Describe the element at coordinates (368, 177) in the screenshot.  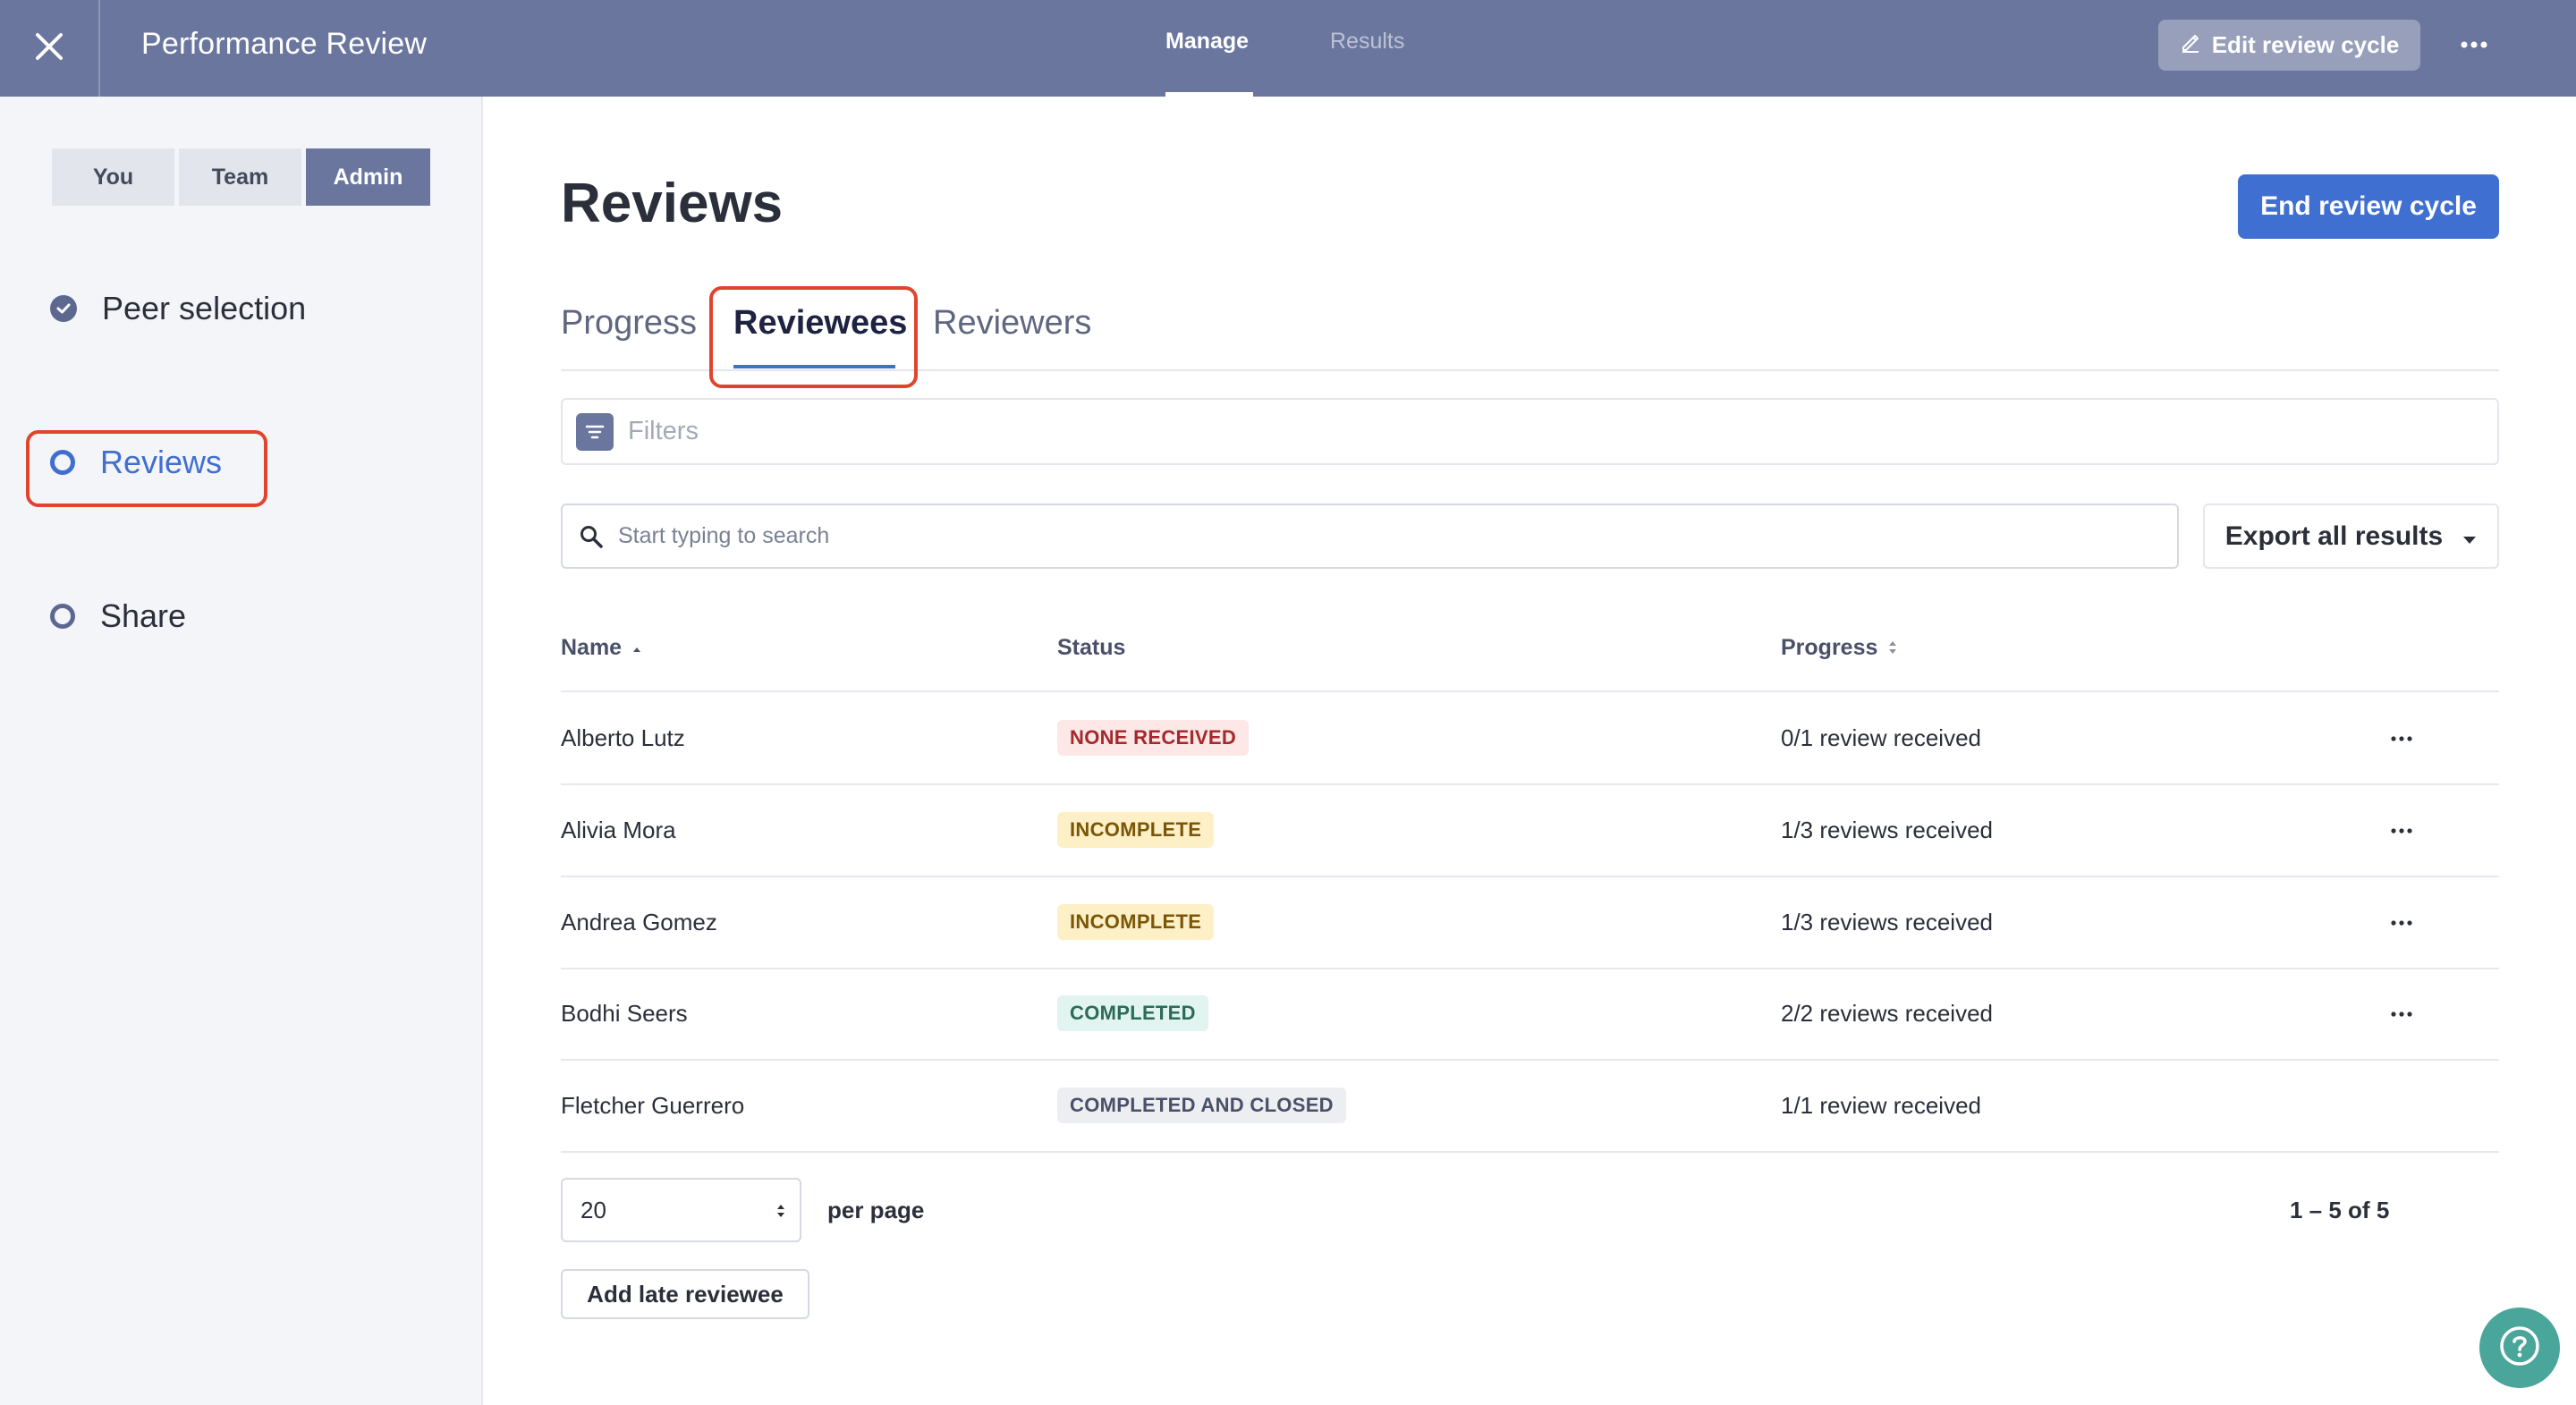
I see `segment-admin: Admin` at that location.